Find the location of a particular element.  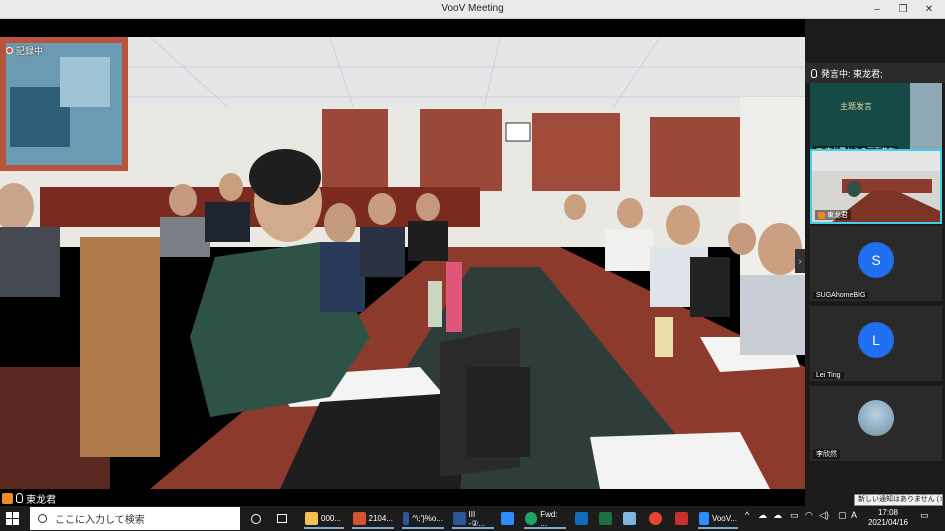

taskbar-app-excel is located at coordinates (605, 518).